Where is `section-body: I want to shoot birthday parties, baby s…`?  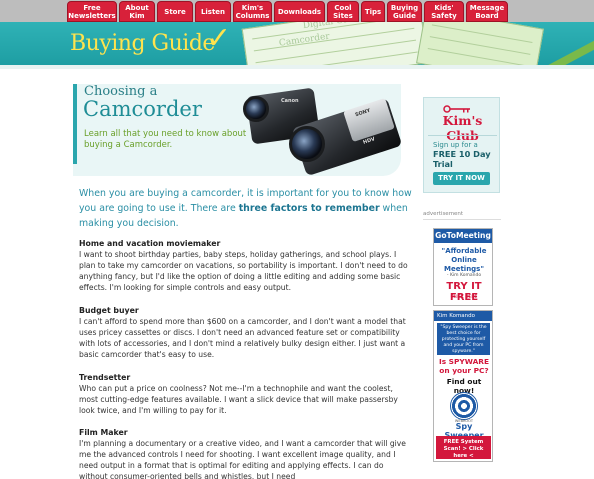
section-body: I want to shoot birthday parties, baby s… is located at coordinates (243, 271).